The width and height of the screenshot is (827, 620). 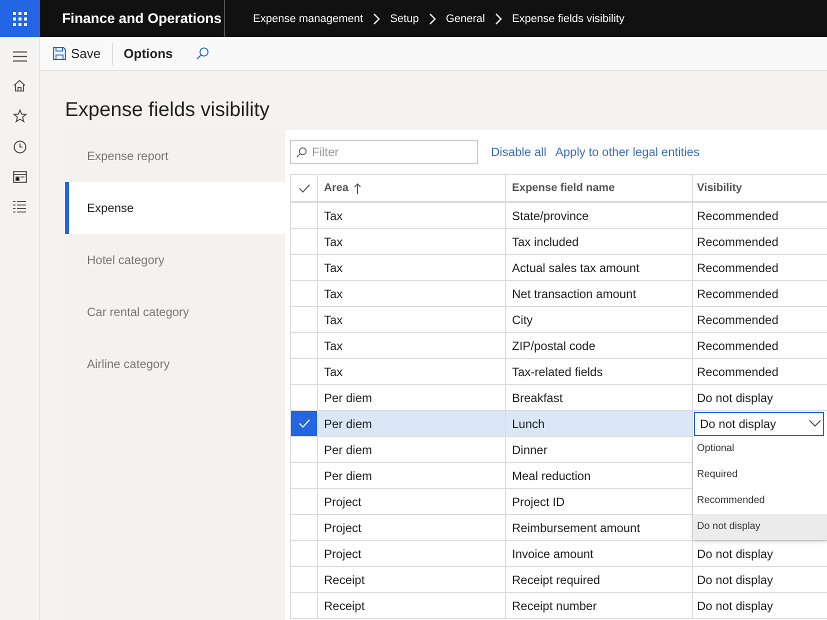 What do you see at coordinates (538, 501) in the screenshot?
I see `table-cell: Project ID` at bounding box center [538, 501].